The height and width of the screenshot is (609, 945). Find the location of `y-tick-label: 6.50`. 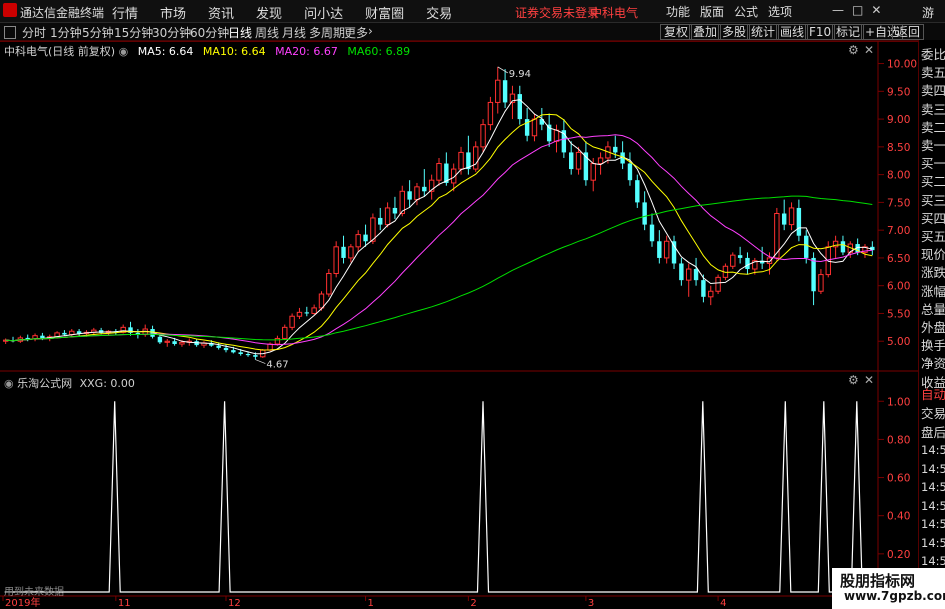

y-tick-label: 6.50 is located at coordinates (898, 259).